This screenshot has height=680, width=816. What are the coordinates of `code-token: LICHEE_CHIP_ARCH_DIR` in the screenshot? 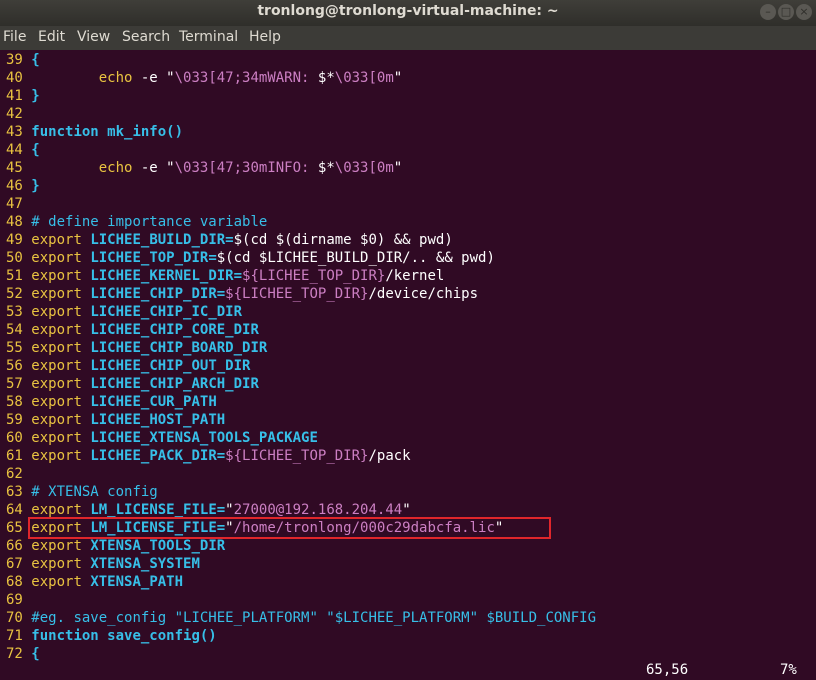 It's located at (174, 384).